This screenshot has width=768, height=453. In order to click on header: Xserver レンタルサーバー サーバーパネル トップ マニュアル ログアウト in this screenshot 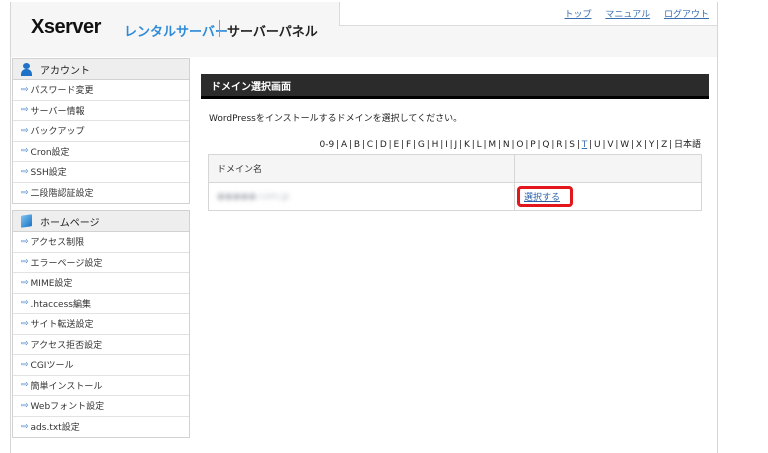, I will do `click(364, 29)`.